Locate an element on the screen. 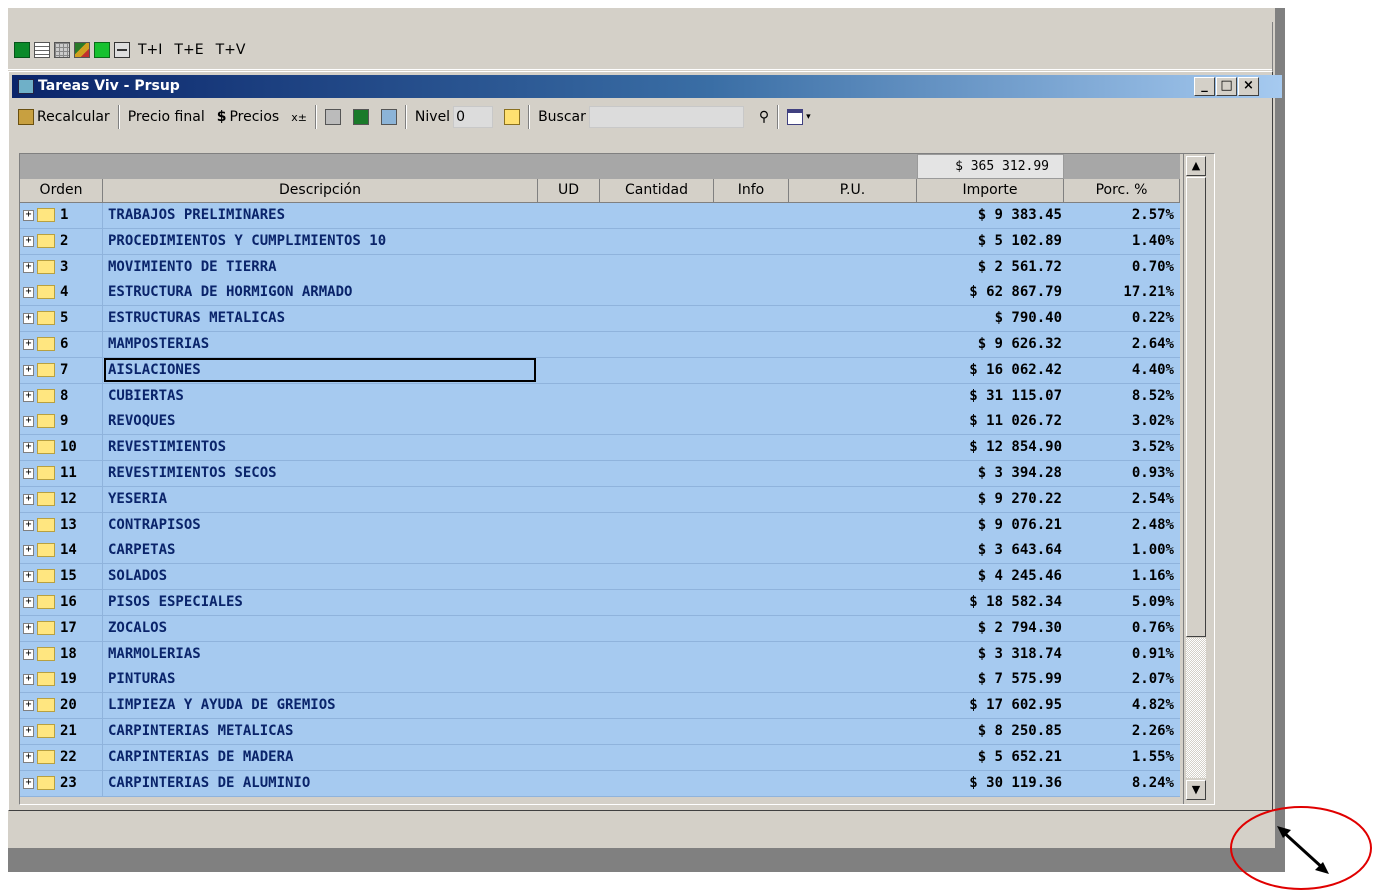 The width and height of the screenshot is (1374, 895). chart-icon is located at coordinates (82, 49).